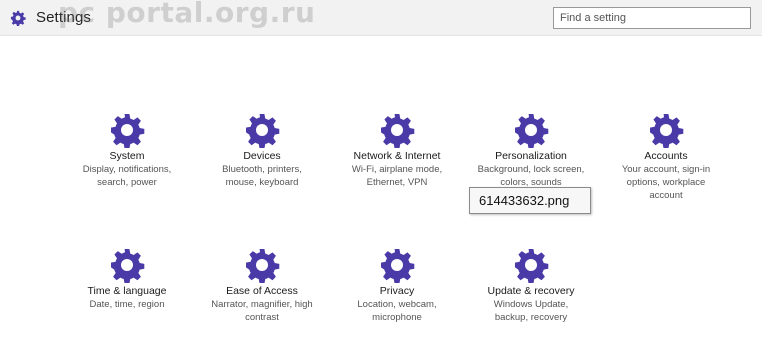 The height and width of the screenshot is (362, 762). I want to click on tile-description-line: Bluetooth, printers,, so click(262, 169).